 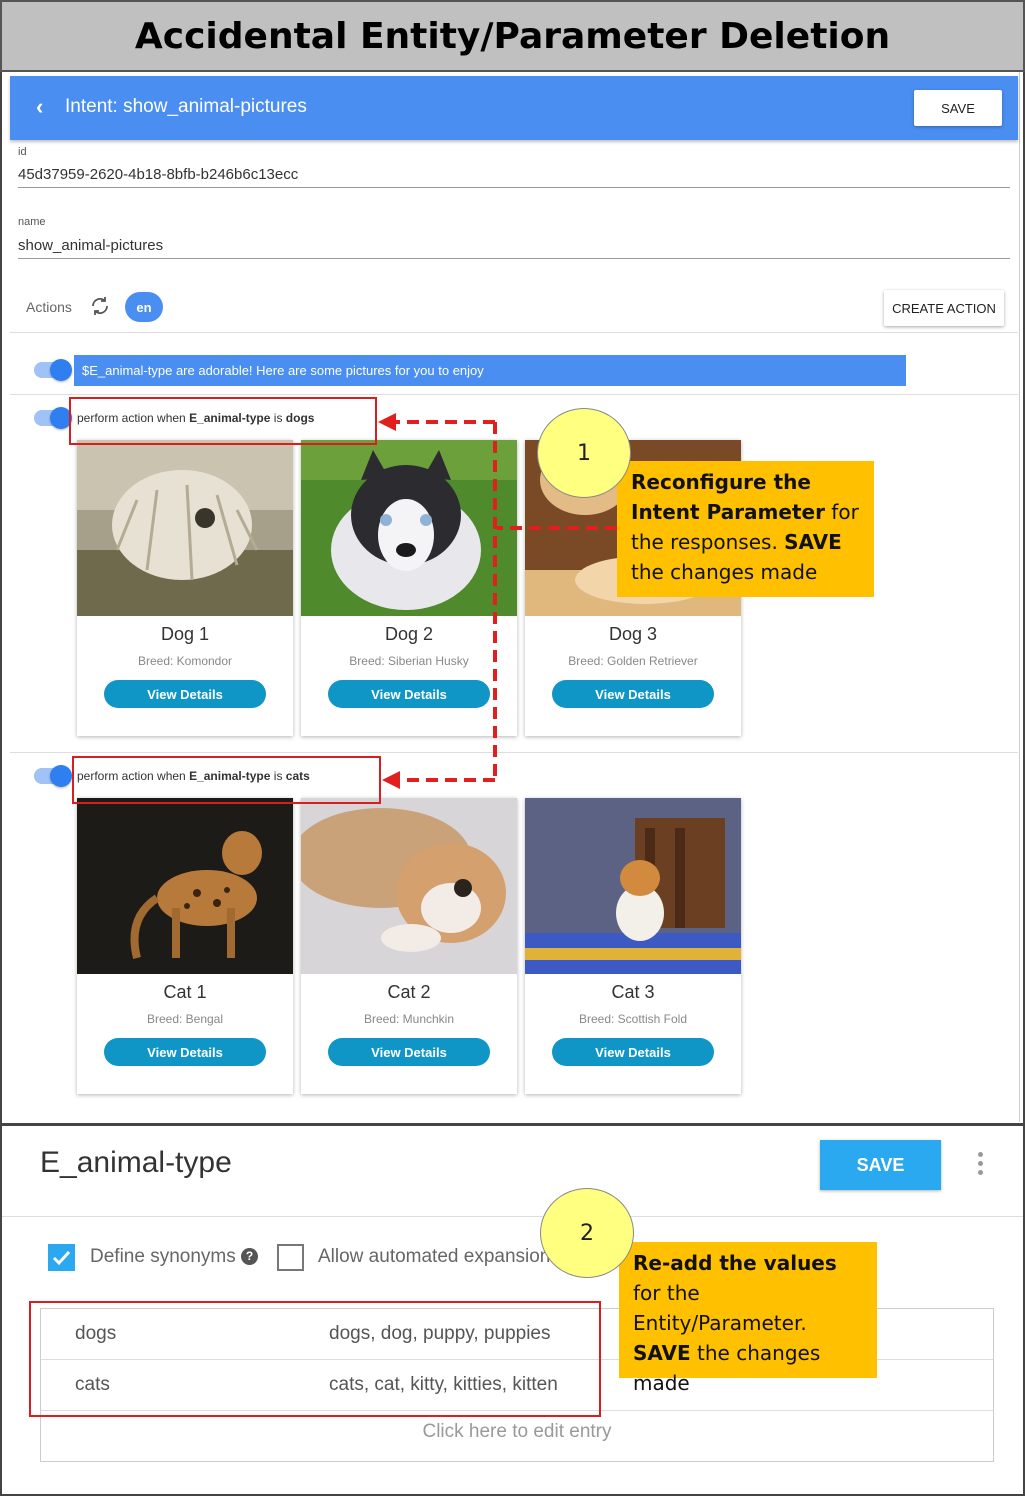 What do you see at coordinates (958, 108) in the screenshot?
I see `intent-save-button: SAVE` at bounding box center [958, 108].